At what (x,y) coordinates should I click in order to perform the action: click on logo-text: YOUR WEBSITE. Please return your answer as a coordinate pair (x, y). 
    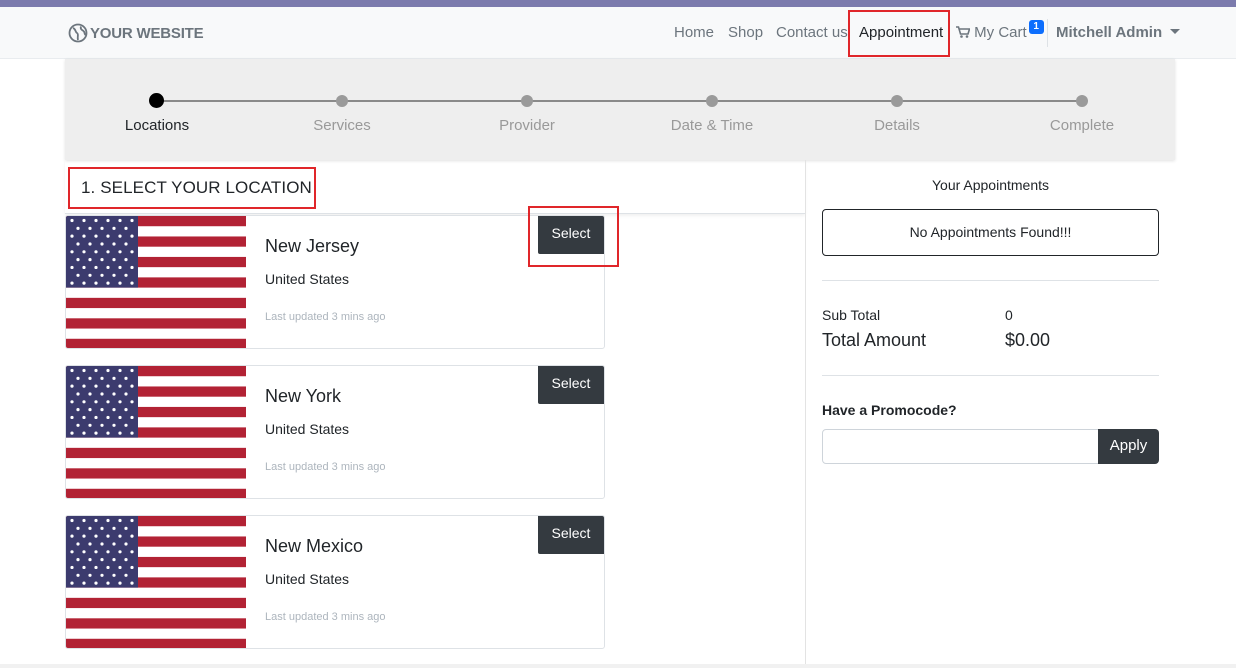
    Looking at the image, I should click on (147, 33).